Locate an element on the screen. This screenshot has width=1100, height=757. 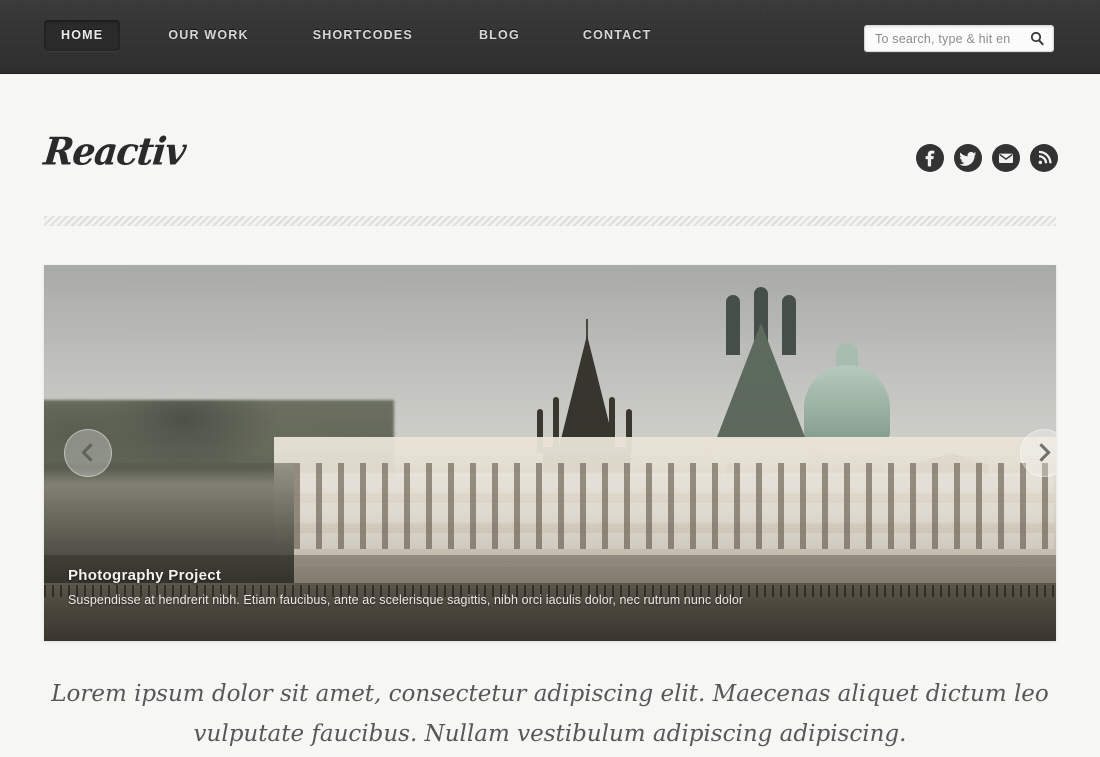
nav-item-our-work: OUR WORK is located at coordinates (208, 35).